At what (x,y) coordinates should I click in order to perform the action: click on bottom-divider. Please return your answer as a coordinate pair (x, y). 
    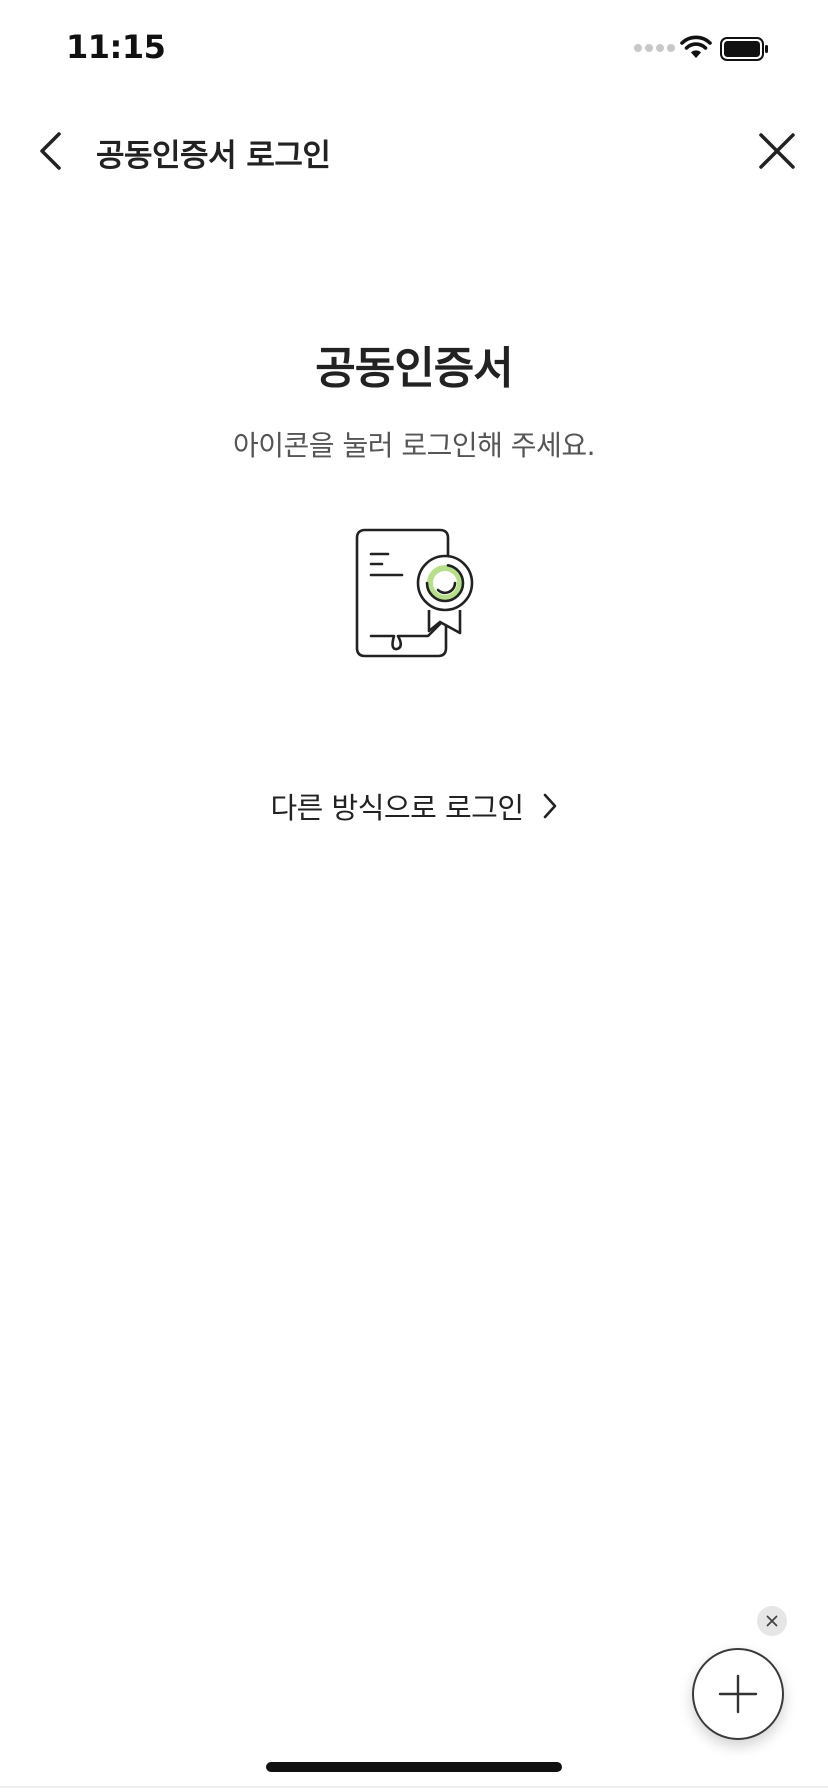
    Looking at the image, I should click on (414, 1787).